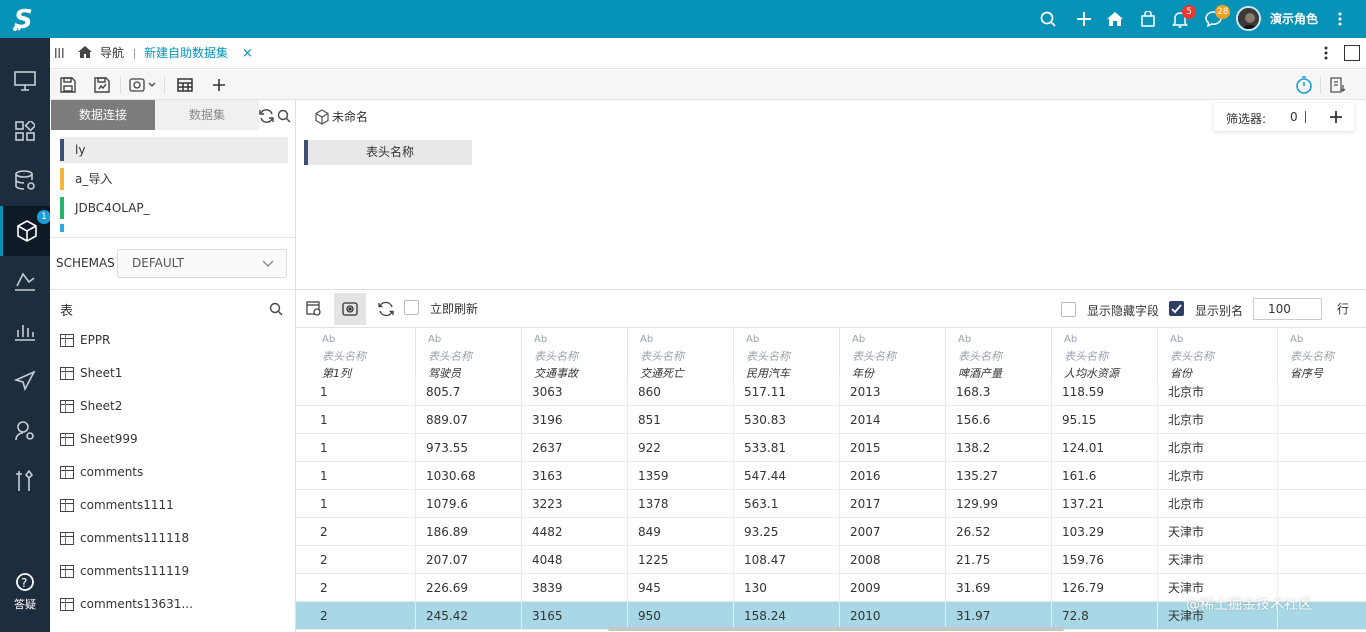 Image resolution: width=1366 pixels, height=632 pixels. I want to click on add-toolbar-icon, so click(219, 85).